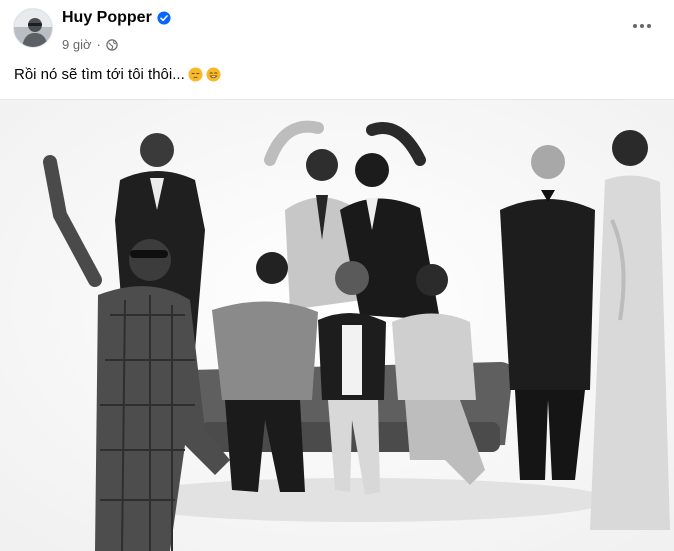 Image resolution: width=674 pixels, height=551 pixels. I want to click on author-name: Huy Popper, so click(107, 18).